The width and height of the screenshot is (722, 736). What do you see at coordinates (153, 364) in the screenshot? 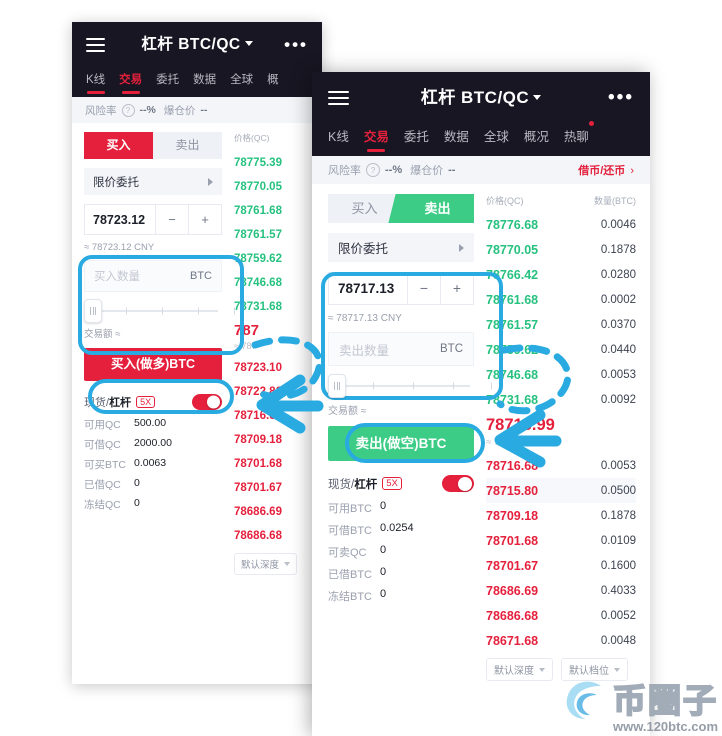
I see `p1-submit-buy-button: 买入(做多)BTC` at bounding box center [153, 364].